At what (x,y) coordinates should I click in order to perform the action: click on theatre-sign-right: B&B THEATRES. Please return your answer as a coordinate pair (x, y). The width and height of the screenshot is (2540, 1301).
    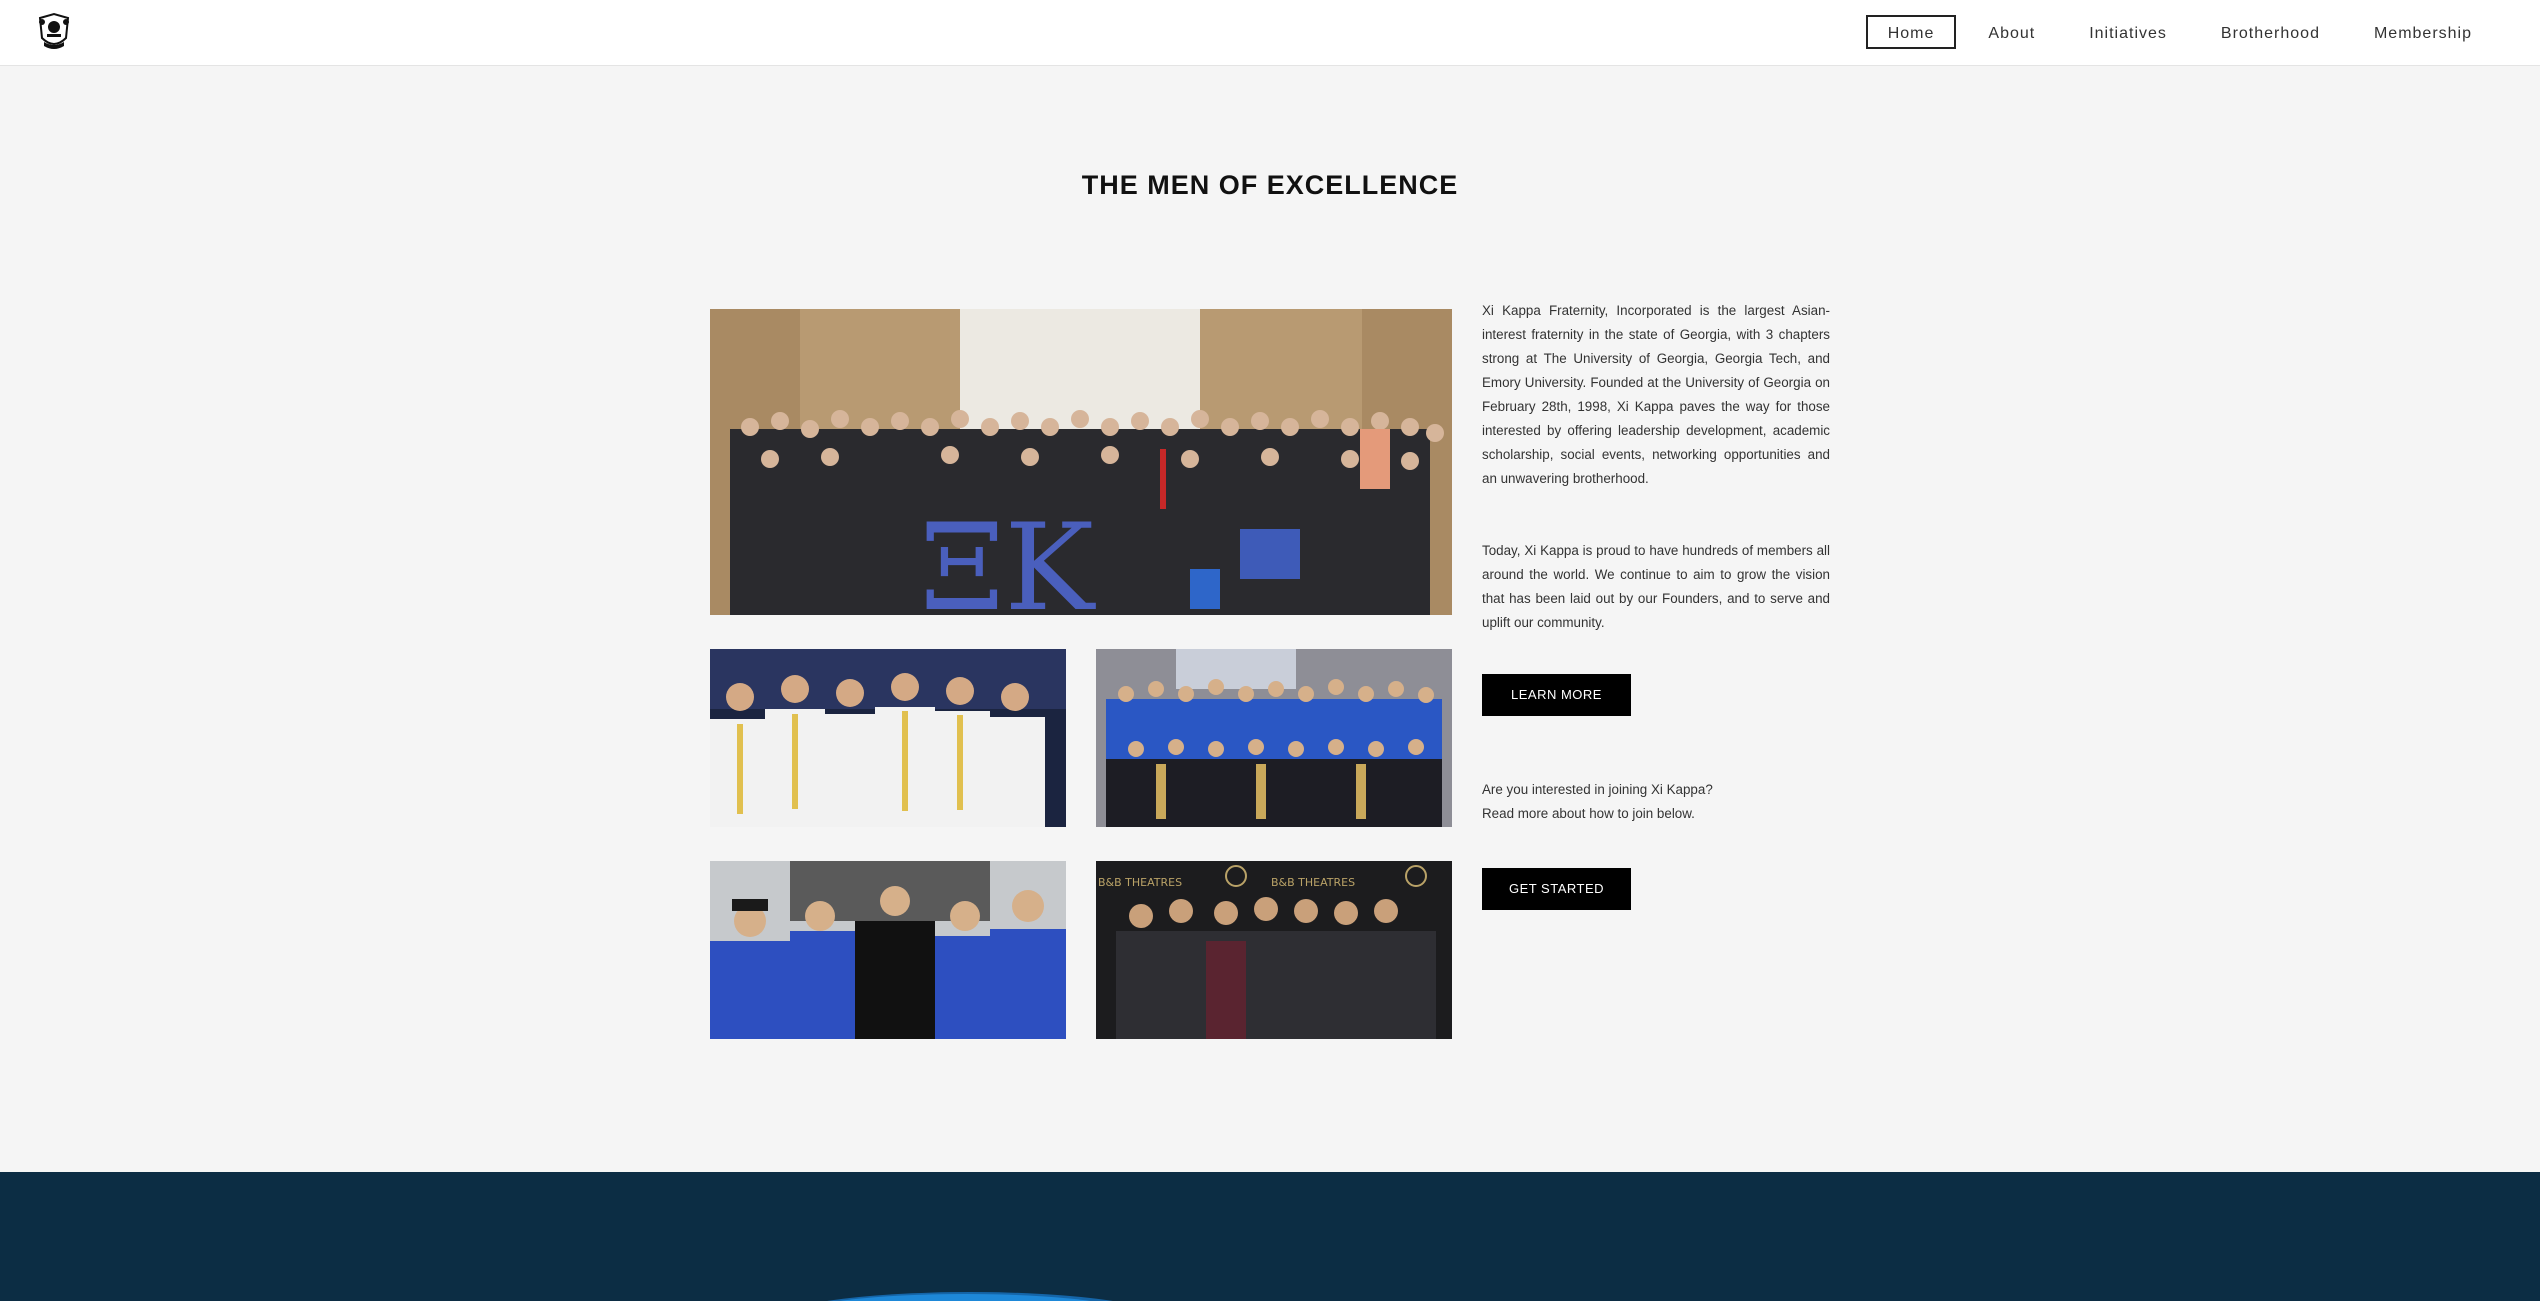
    Looking at the image, I should click on (1313, 882).